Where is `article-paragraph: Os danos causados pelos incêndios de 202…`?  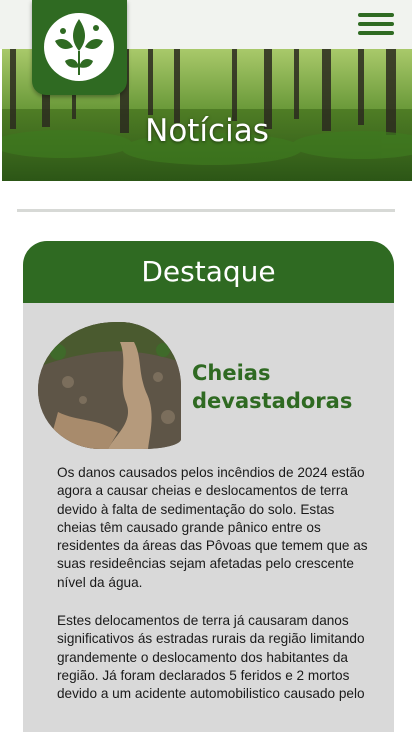 article-paragraph: Os danos causados pelos incêndios de 202… is located at coordinates (212, 527).